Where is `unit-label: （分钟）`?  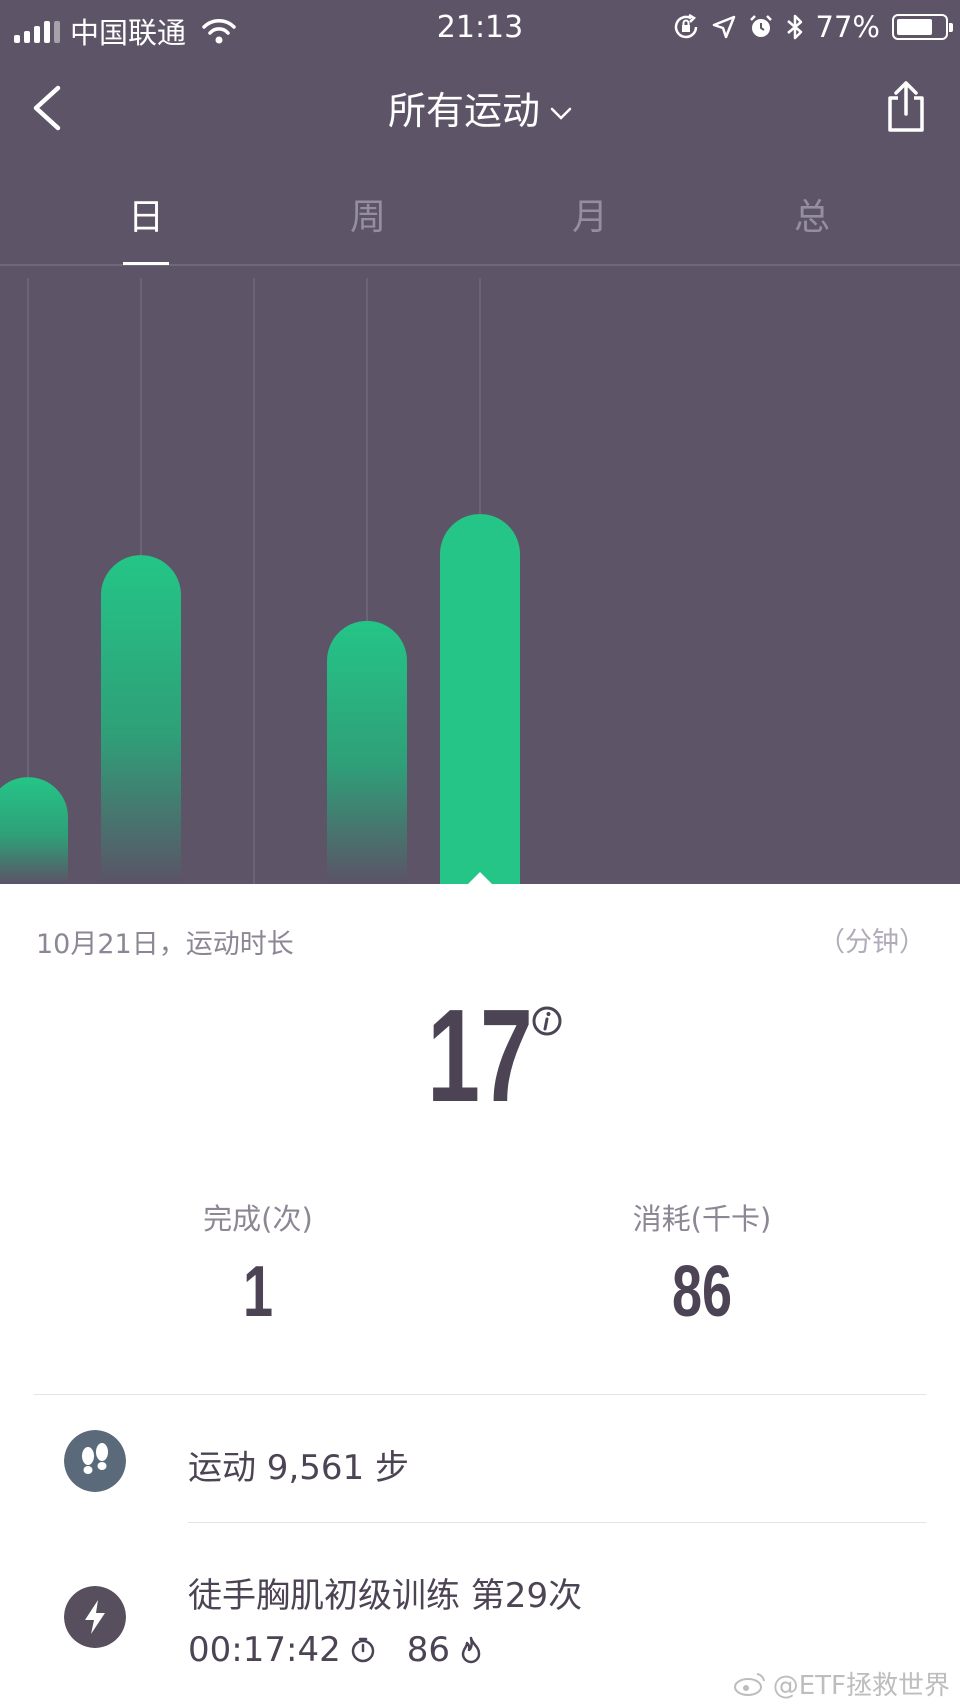 unit-label: （分钟） is located at coordinates (872, 942).